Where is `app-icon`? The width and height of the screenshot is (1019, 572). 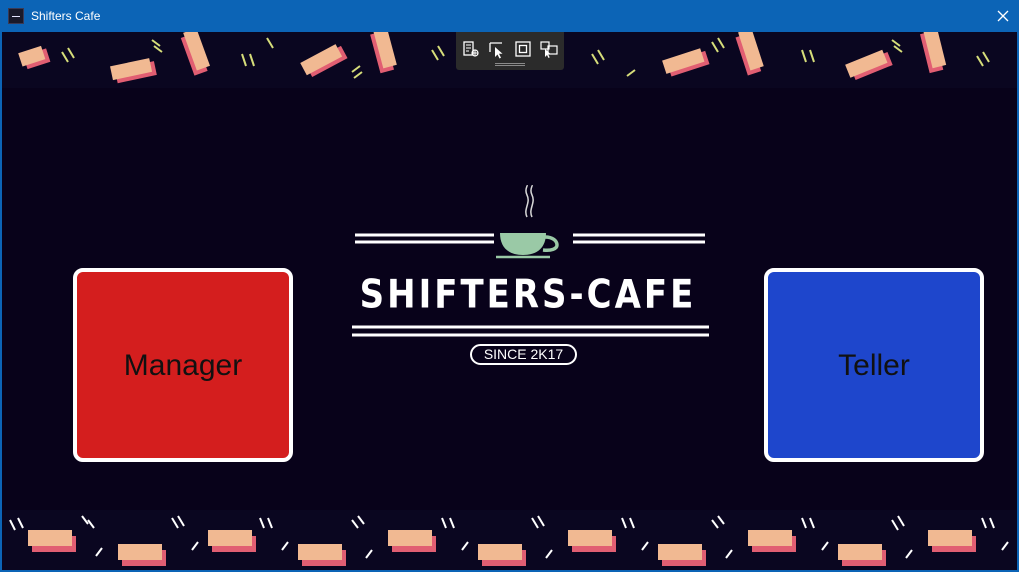
app-icon is located at coordinates (16, 16).